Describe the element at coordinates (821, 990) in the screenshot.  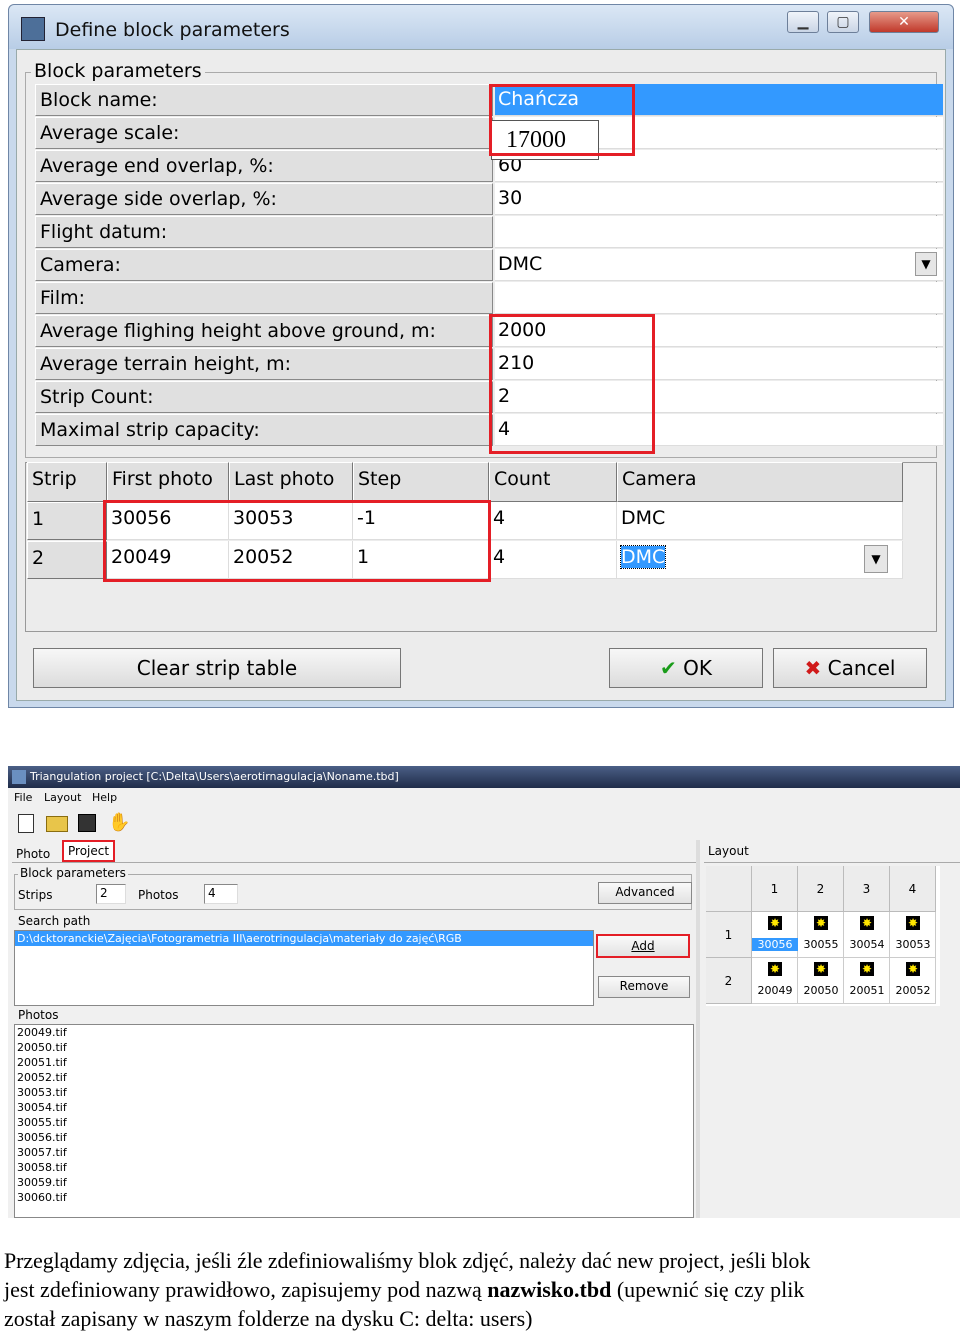
I see `photo-id: 20050` at that location.